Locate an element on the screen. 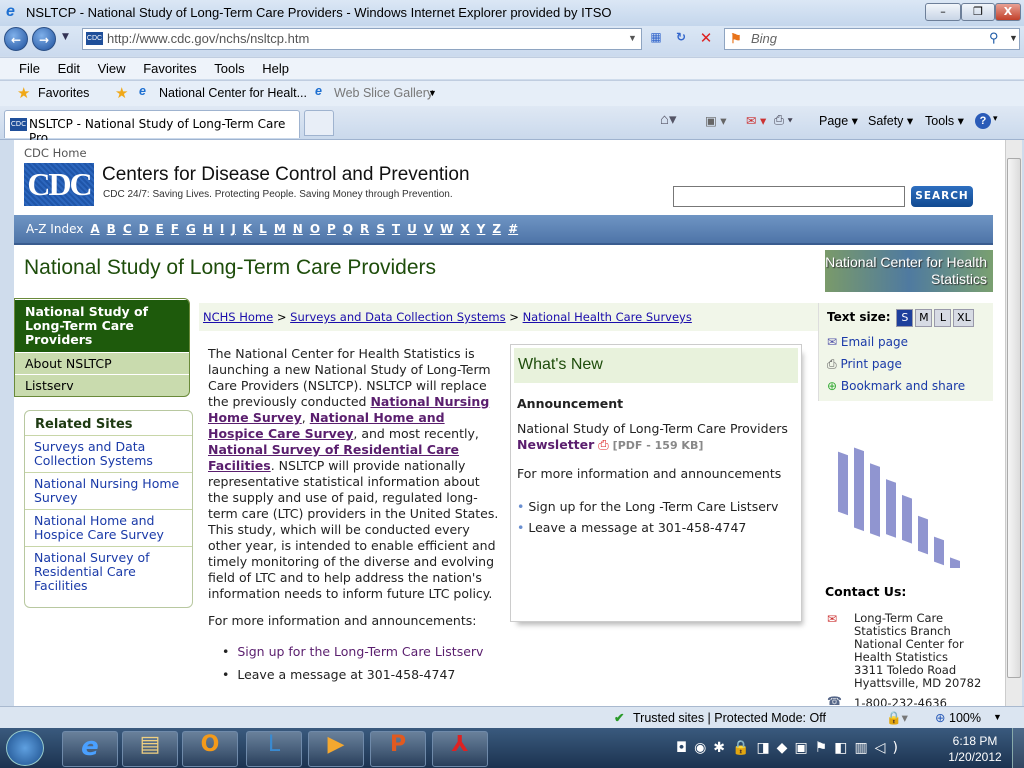 The width and height of the screenshot is (1024, 768). az-letter-link: J is located at coordinates (233, 229).